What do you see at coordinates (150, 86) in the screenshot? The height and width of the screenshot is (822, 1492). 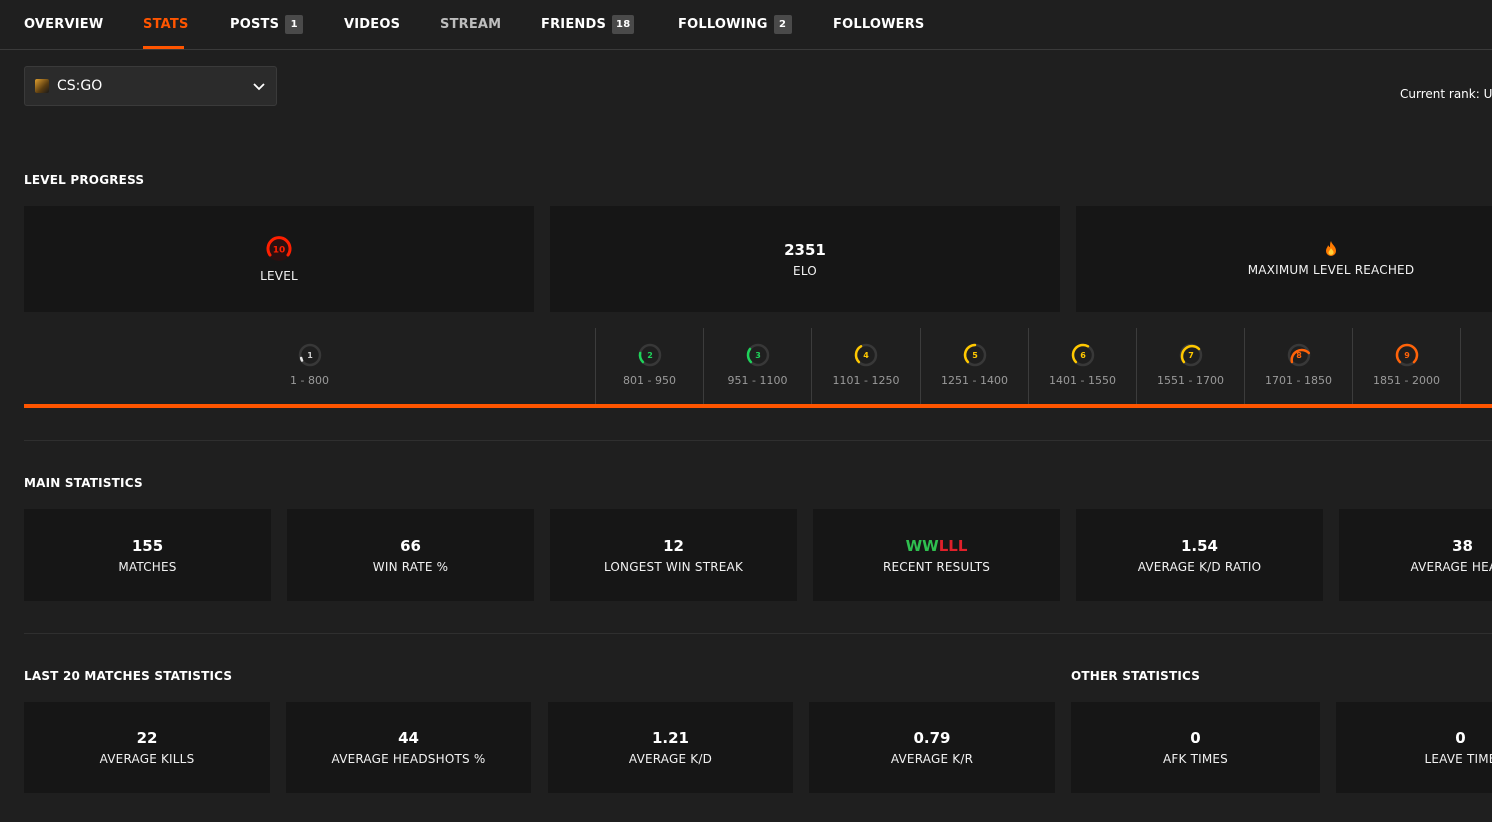 I see `game-select-dropdown: CS:GO` at bounding box center [150, 86].